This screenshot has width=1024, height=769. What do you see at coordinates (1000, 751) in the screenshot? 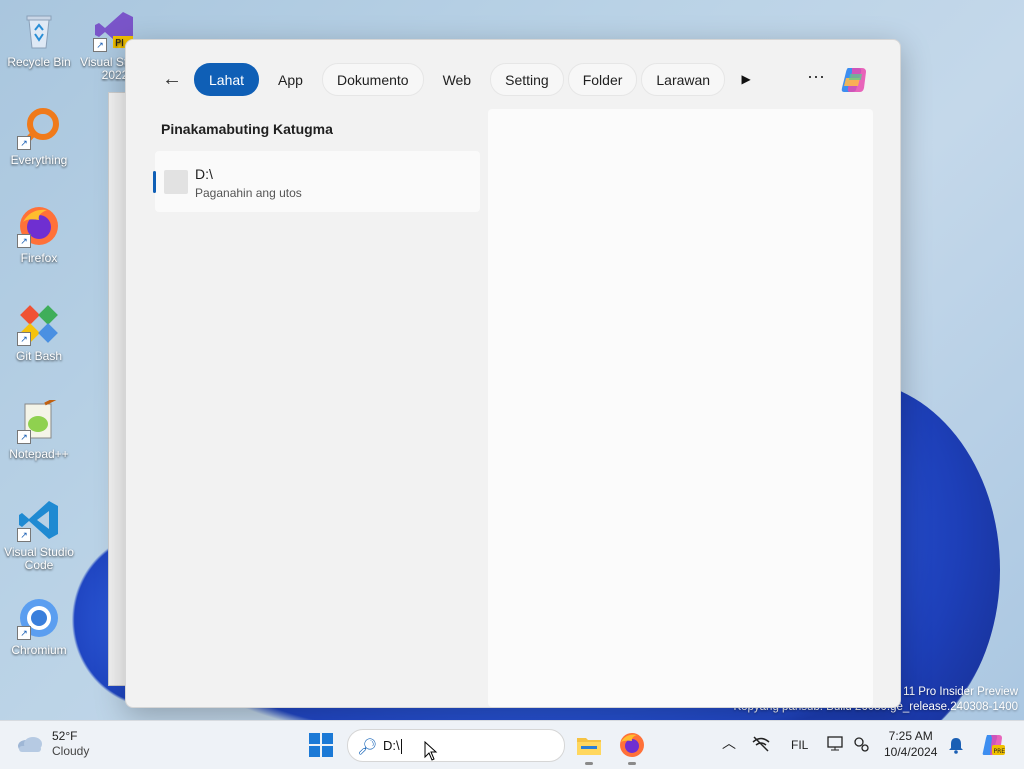
I see `svg-text: PRE` at bounding box center [1000, 751].